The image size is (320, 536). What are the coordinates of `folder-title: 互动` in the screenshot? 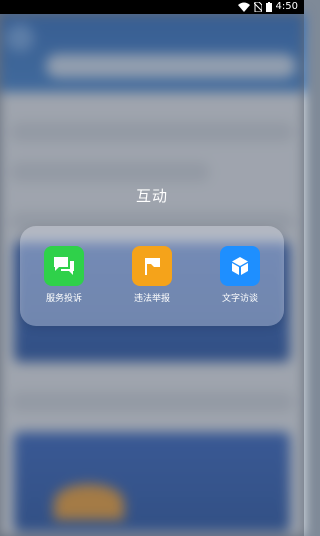 It's located at (151, 196).